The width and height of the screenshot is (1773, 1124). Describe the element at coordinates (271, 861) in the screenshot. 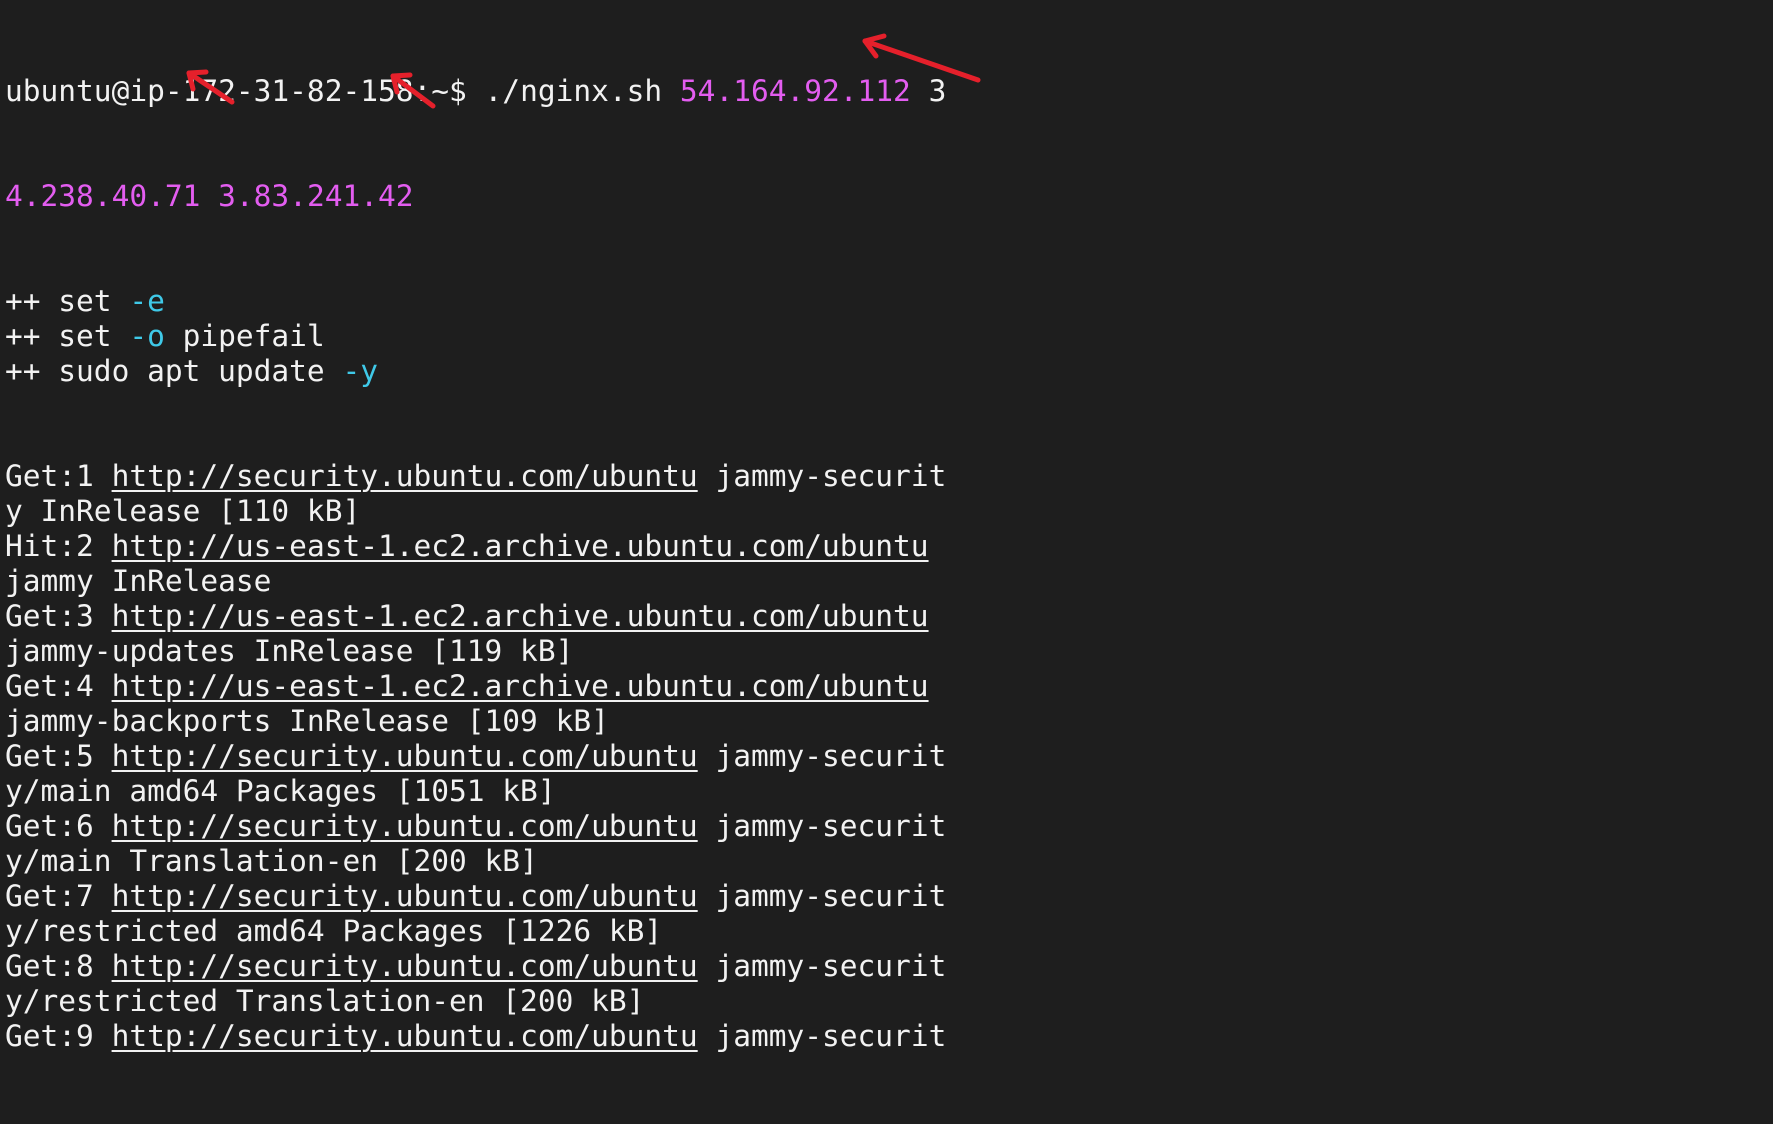

I see `apt-details: y/main Translation-en [200 kB]` at that location.